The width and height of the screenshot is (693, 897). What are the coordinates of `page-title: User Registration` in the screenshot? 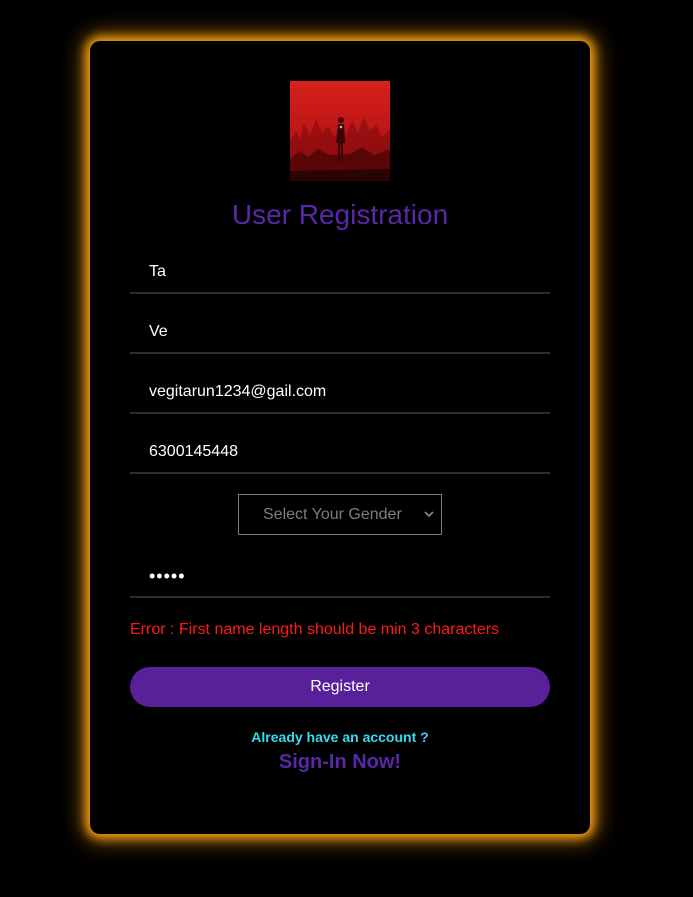 It's located at (340, 214).